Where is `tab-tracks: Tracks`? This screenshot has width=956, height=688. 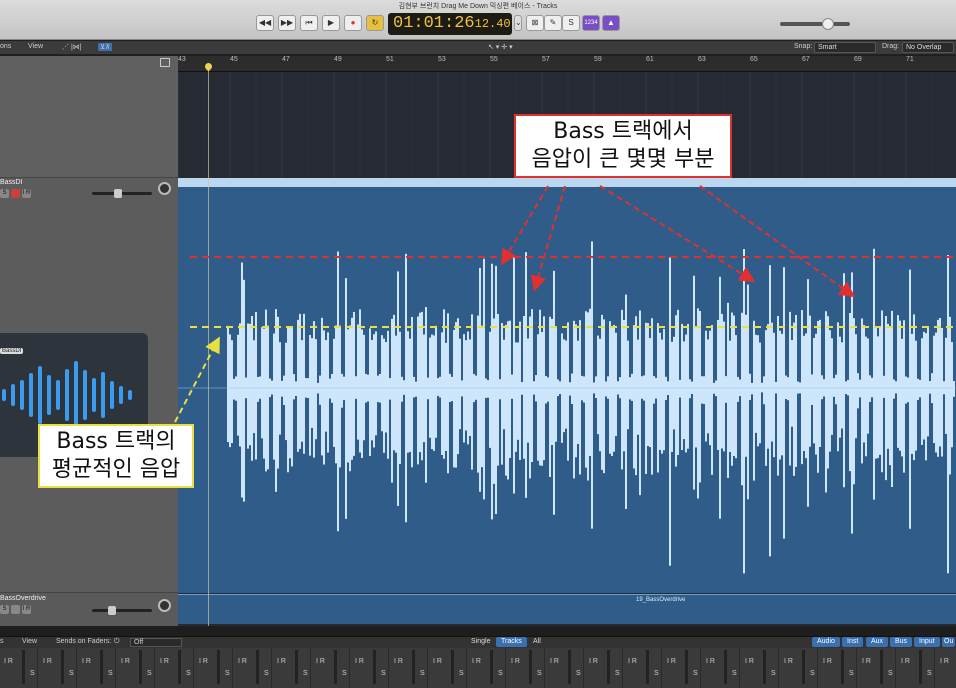
tab-tracks: Tracks is located at coordinates (511, 642).